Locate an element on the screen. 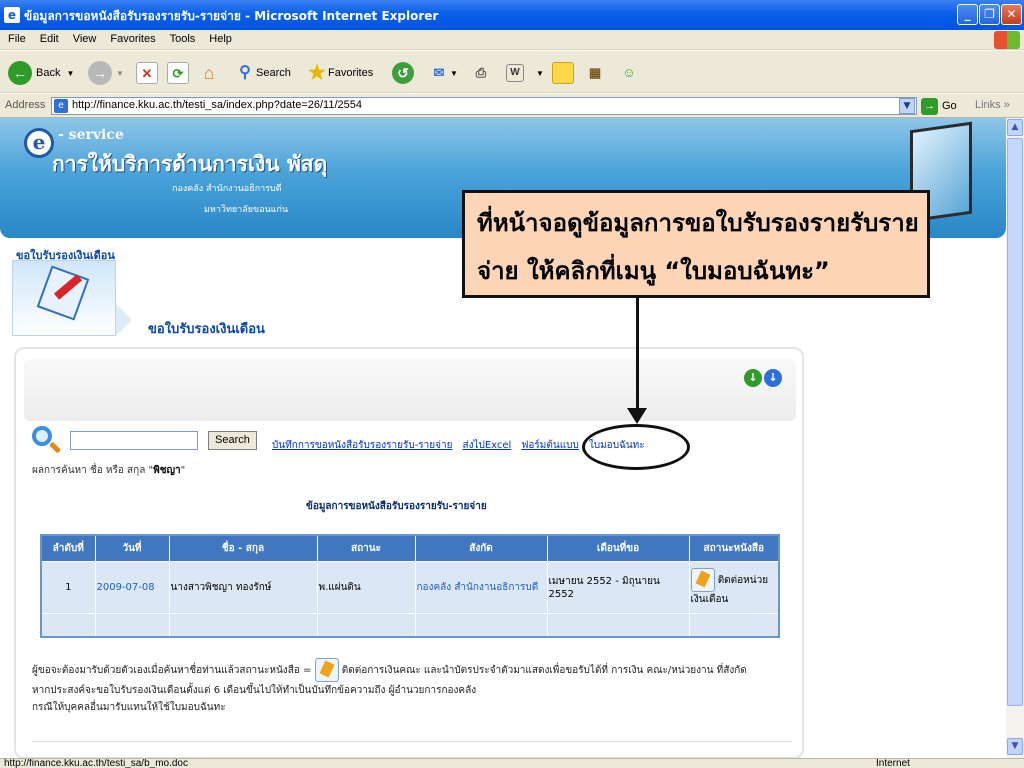  home-button: ⌂ is located at coordinates (209, 73).